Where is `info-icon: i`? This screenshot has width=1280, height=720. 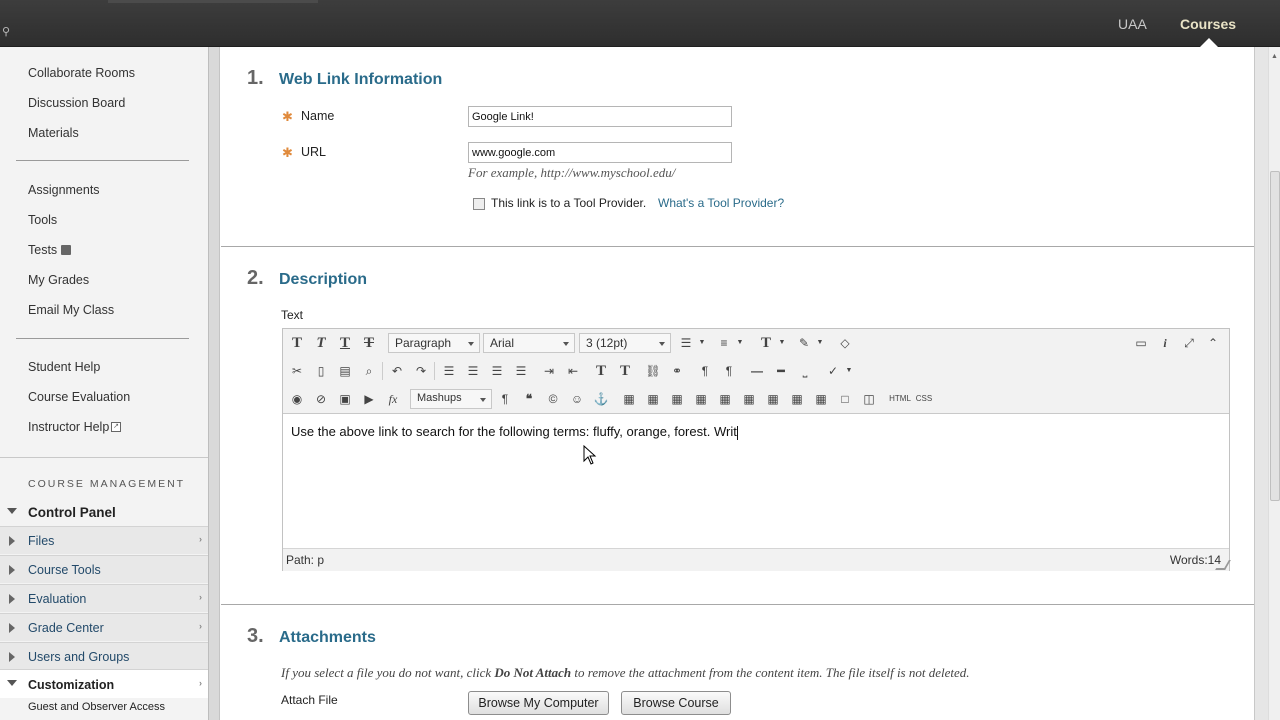
info-icon: i is located at coordinates (1165, 343).